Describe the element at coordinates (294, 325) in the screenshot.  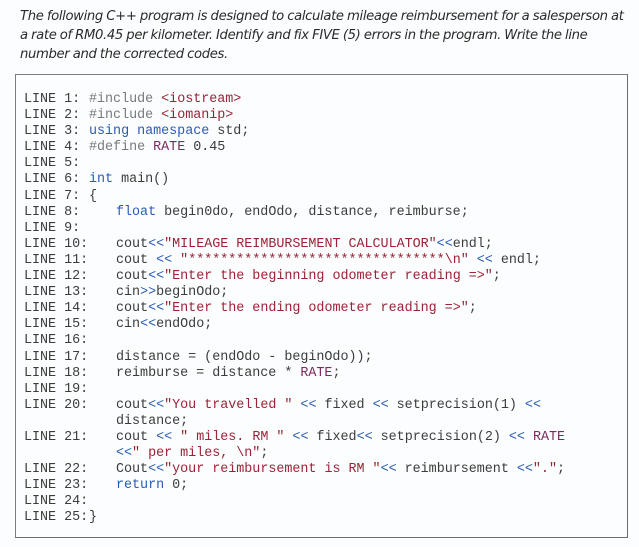
I see `code-line: LINE 15: cin<<endOdo;` at that location.